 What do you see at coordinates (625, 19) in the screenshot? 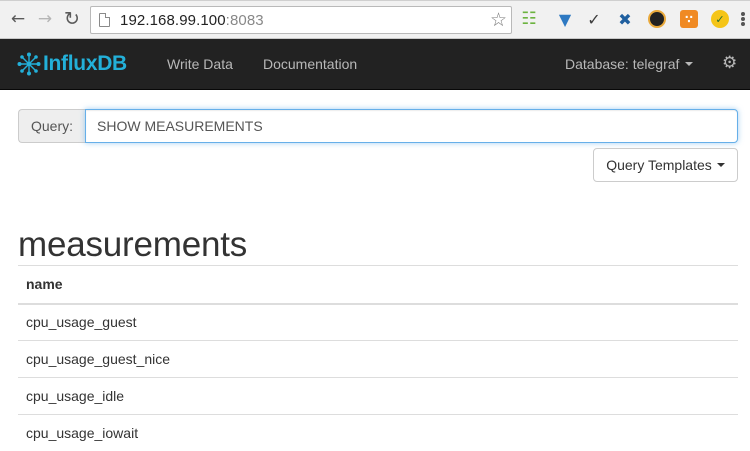
I see `jenkins-extension-icon: ✖` at bounding box center [625, 19].